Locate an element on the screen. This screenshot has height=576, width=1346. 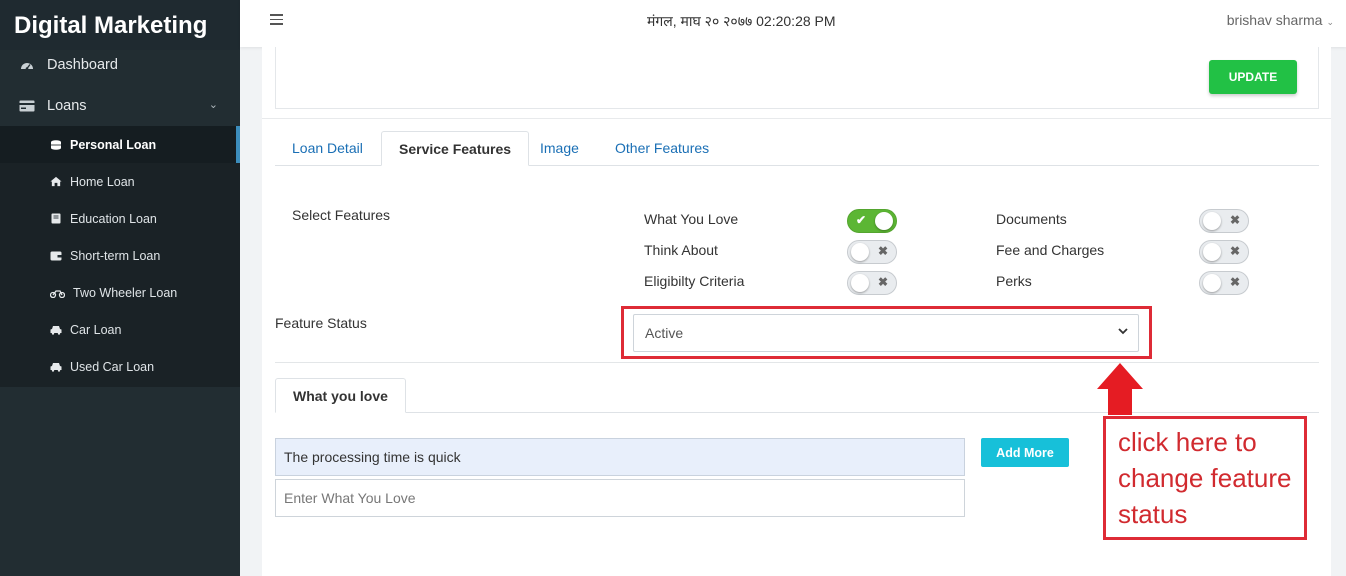
motorcycle-icon is located at coordinates (57, 293).